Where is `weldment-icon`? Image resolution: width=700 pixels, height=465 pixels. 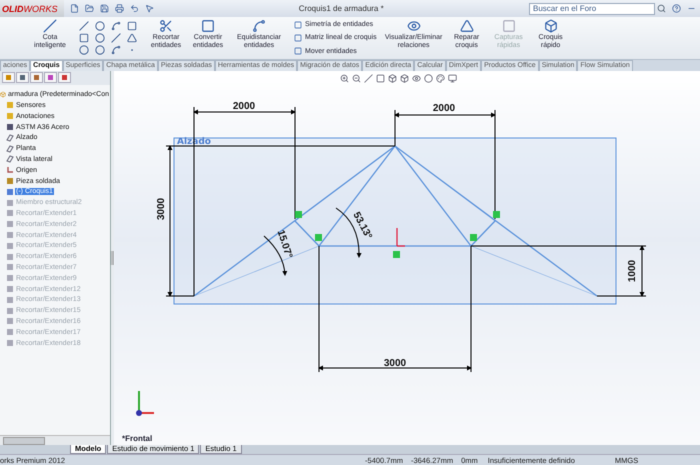
weldment-icon is located at coordinates (10, 181).